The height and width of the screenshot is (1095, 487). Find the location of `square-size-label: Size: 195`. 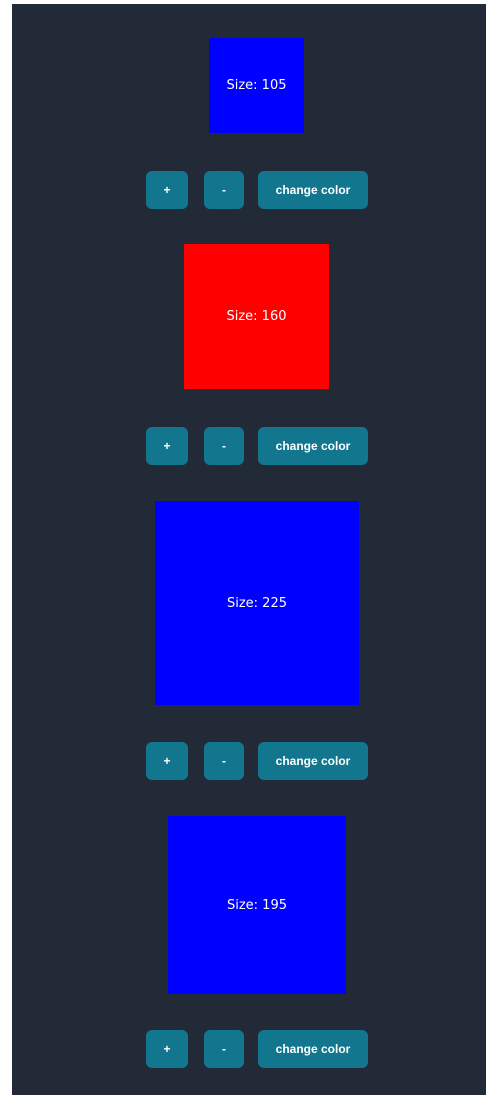

square-size-label: Size: 195 is located at coordinates (256, 905).